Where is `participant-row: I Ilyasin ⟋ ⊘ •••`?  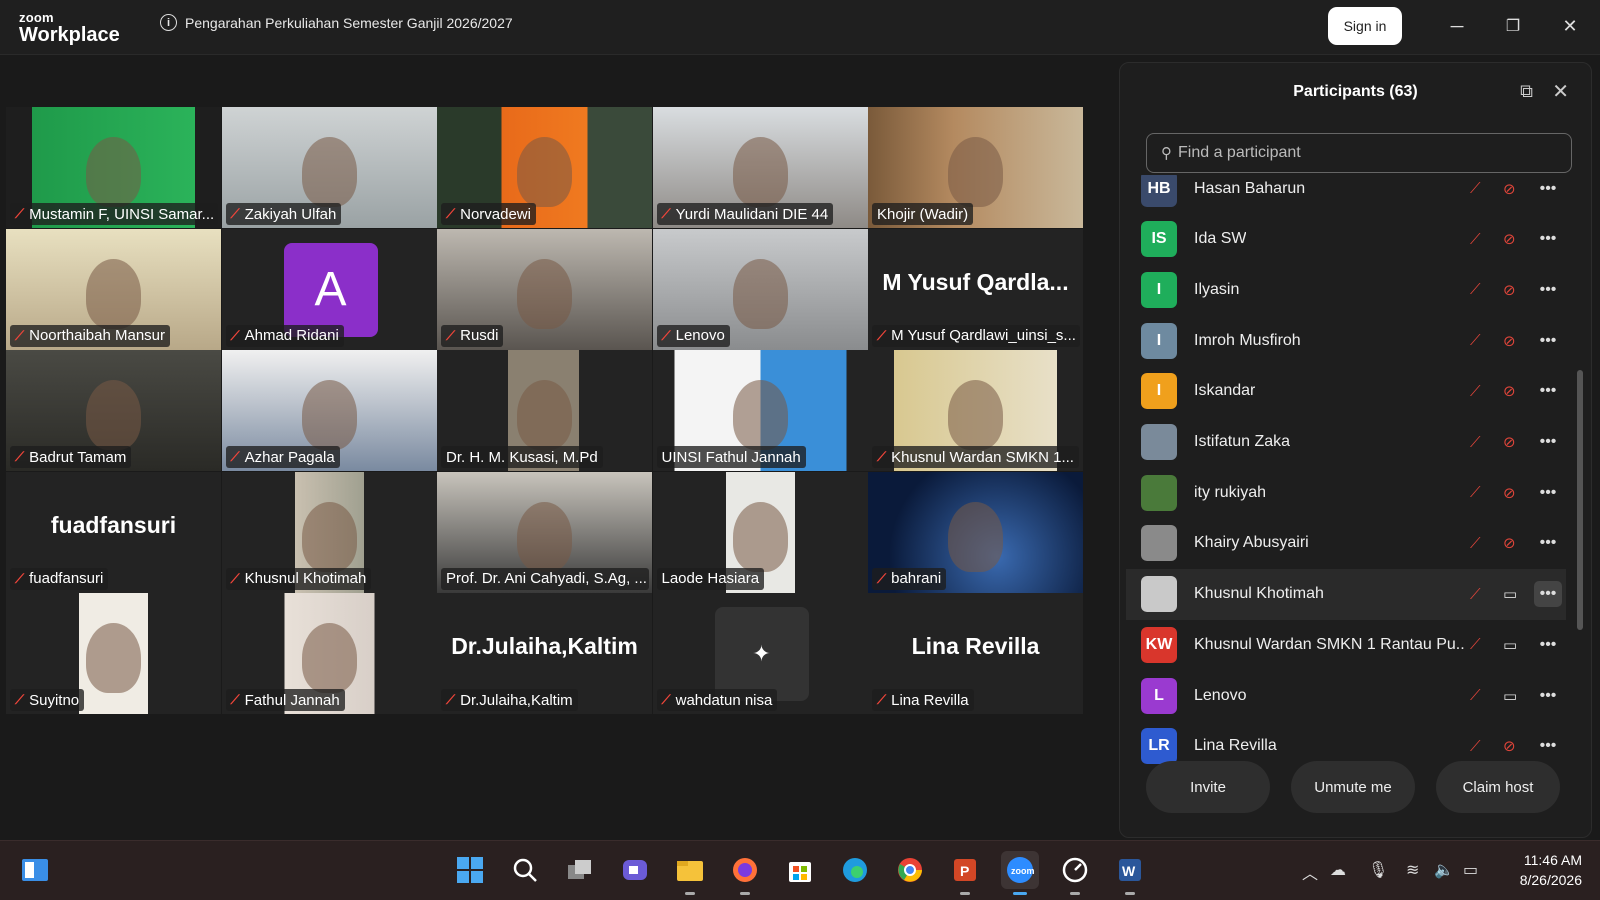 participant-row: I Ilyasin ⟋ ⊘ ••• is located at coordinates (1346, 289).